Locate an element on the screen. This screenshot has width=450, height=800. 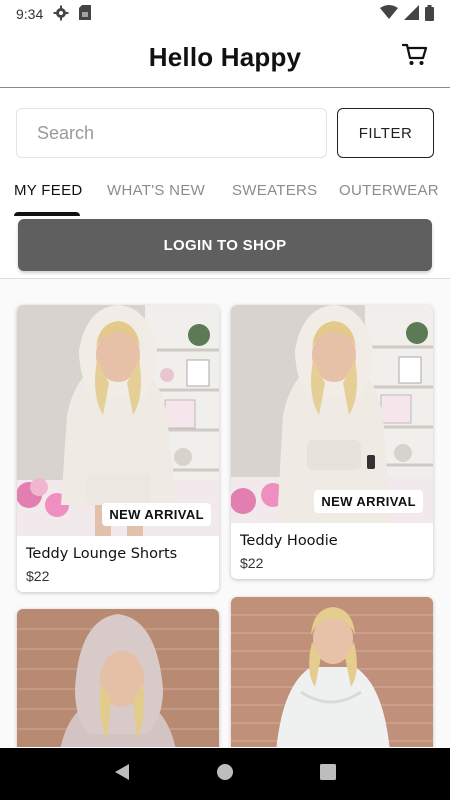
cart-button is located at coordinates (415, 57).